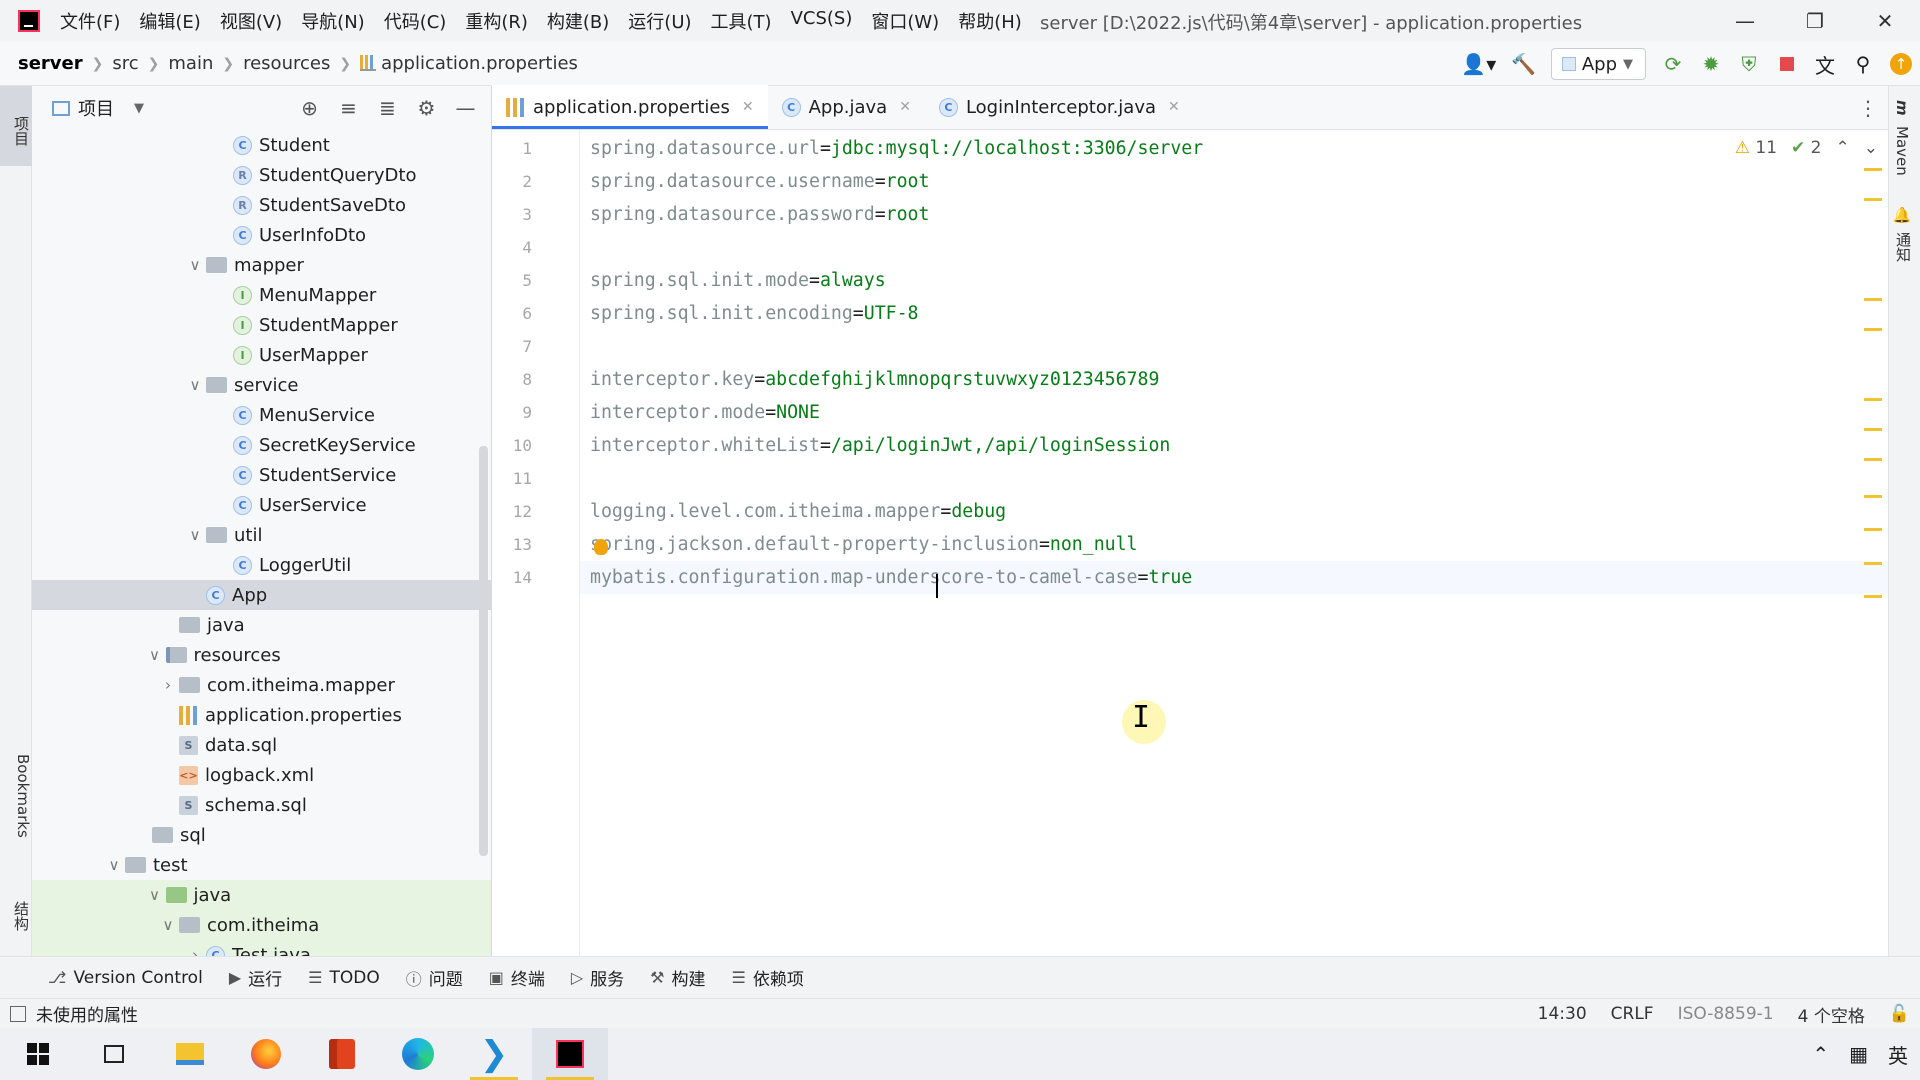 Image resolution: width=1920 pixels, height=1080 pixels. I want to click on caret-position: 14:30, so click(1562, 1014).